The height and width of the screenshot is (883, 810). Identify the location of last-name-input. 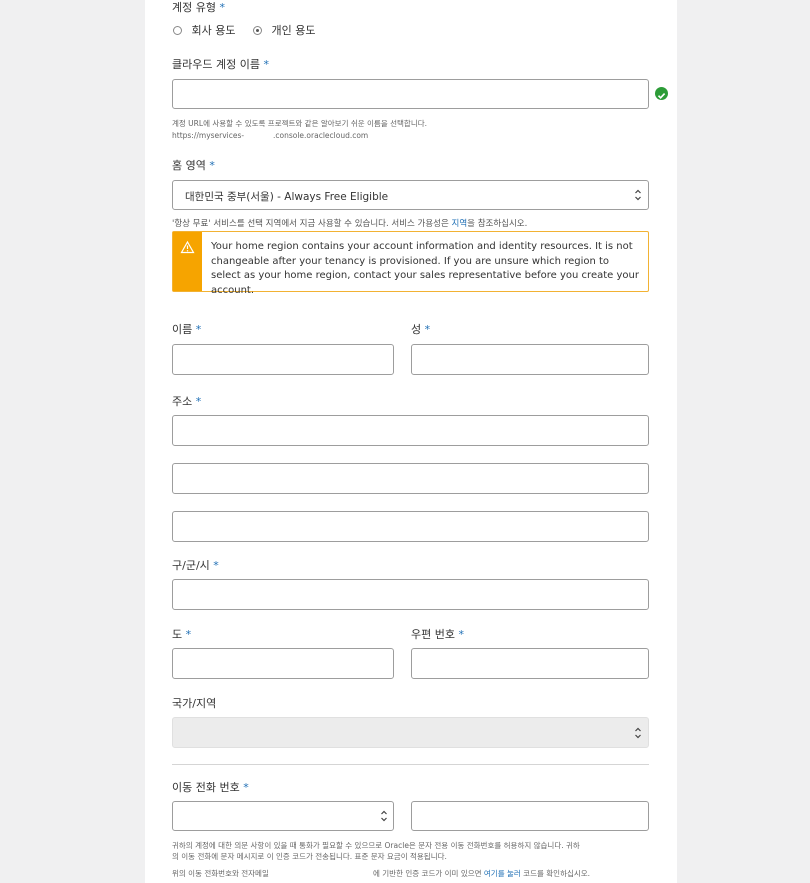
(530, 359).